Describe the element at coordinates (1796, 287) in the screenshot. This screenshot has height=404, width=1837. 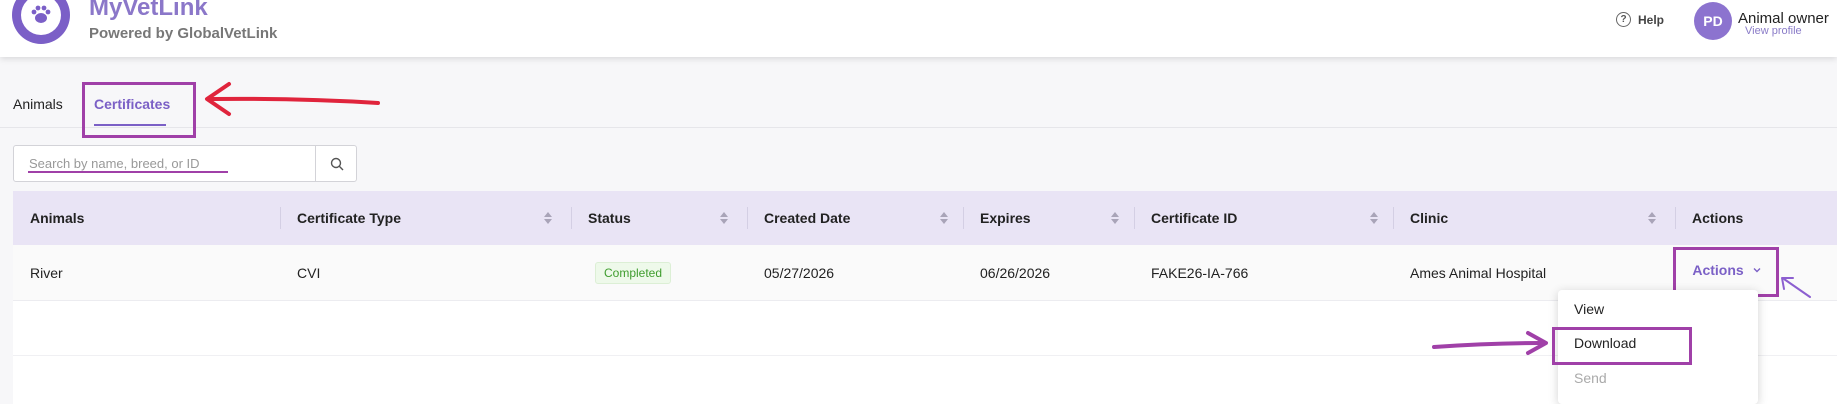
I see `small-purple-arrow-icon` at that location.